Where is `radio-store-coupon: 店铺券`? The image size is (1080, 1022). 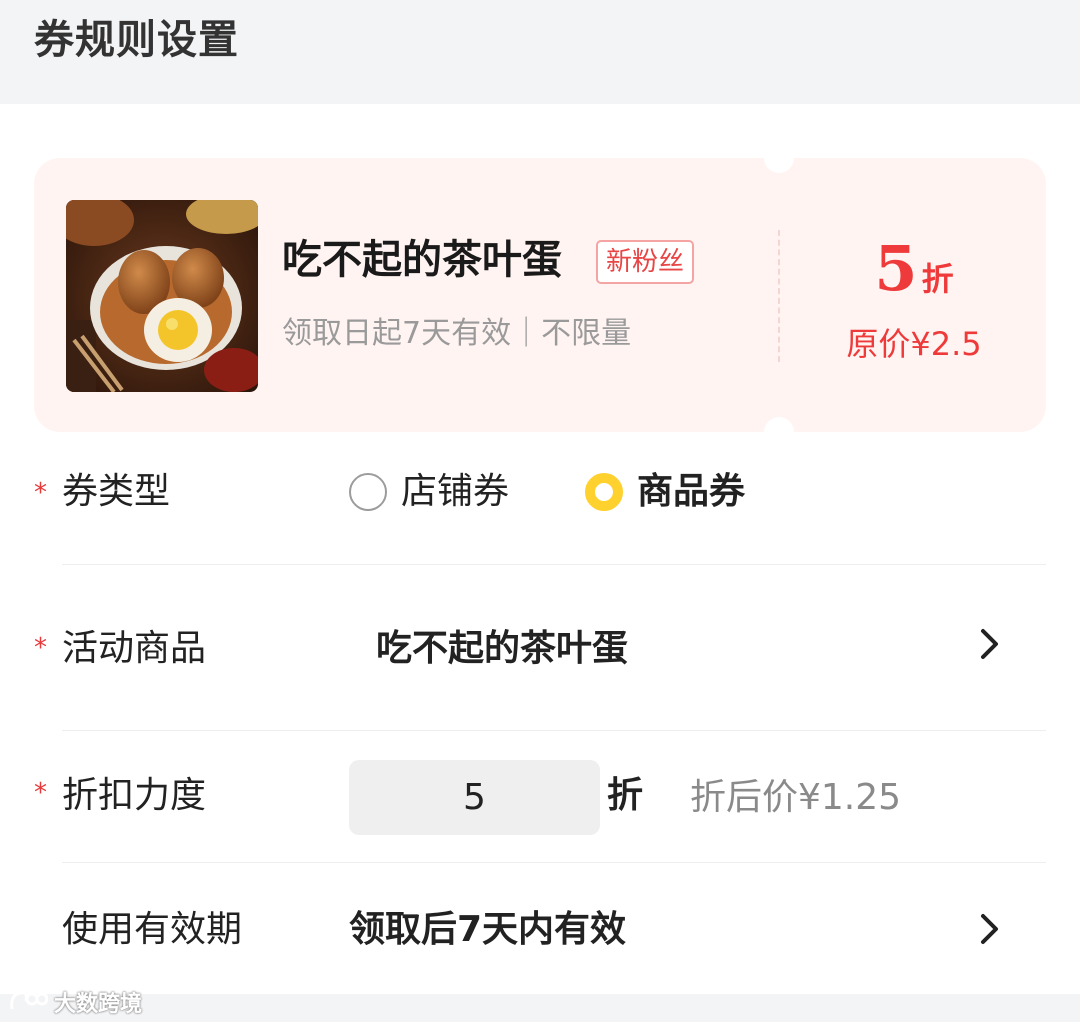
radio-store-coupon: 店铺券 is located at coordinates (429, 492).